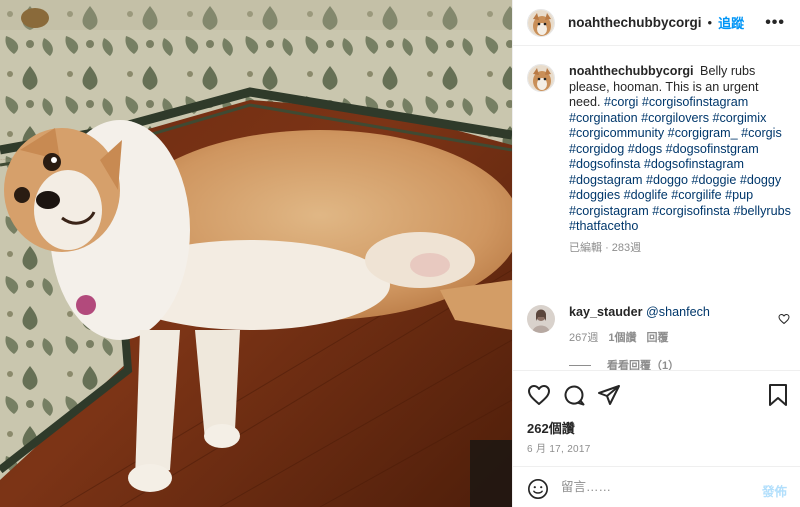 The image size is (800, 507). I want to click on comment-input, so click(651, 487).